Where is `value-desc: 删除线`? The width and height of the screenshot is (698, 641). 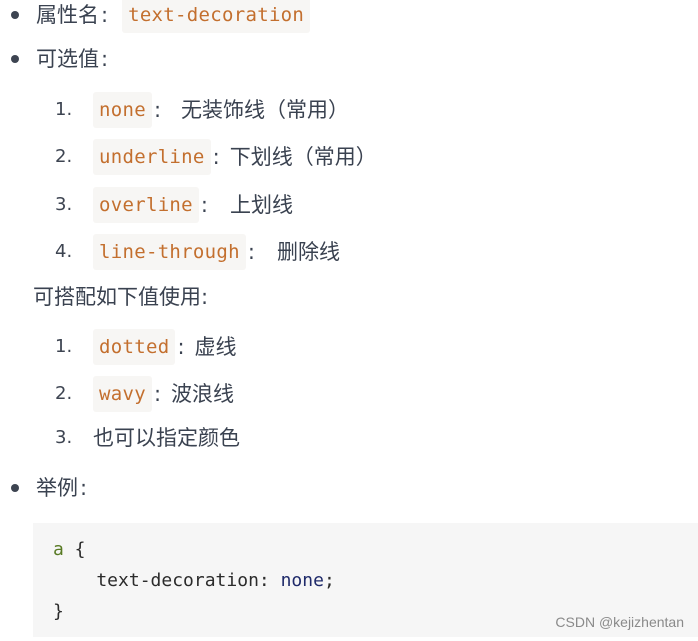 value-desc: 删除线 is located at coordinates (308, 252).